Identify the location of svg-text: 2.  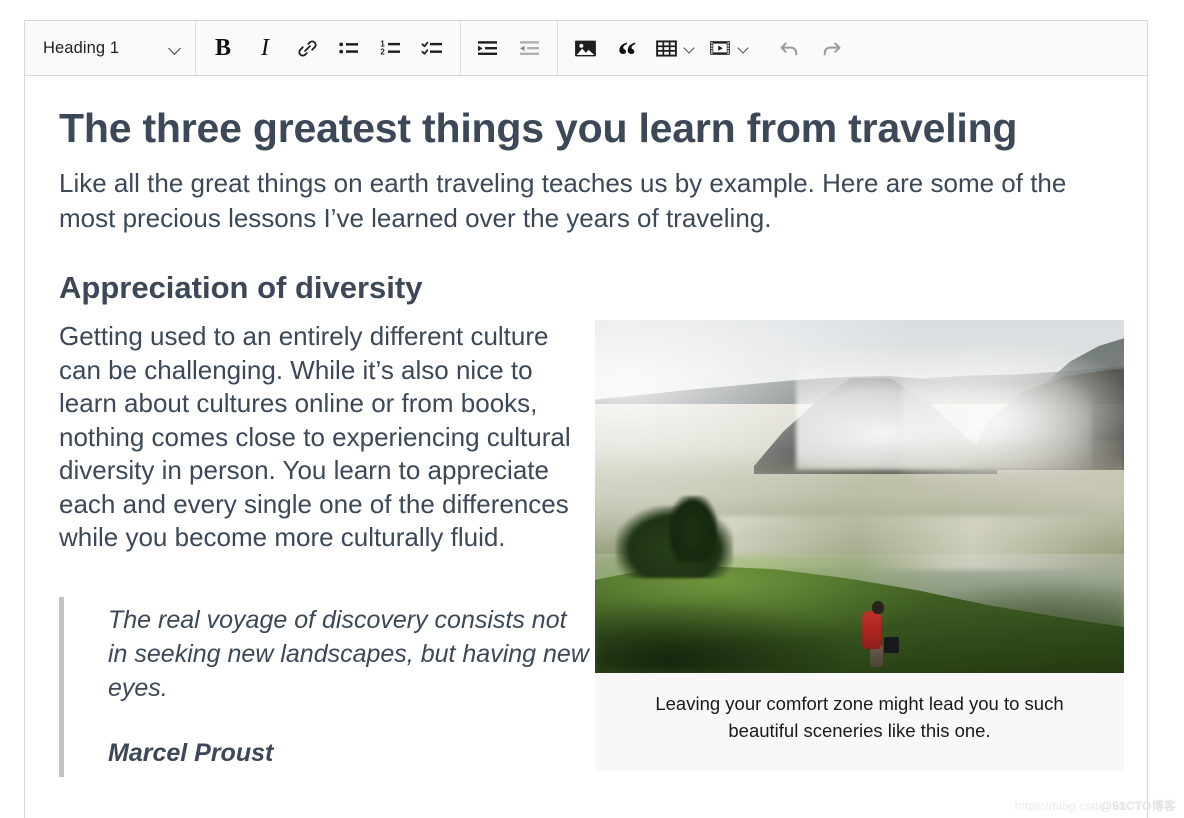
(382, 52).